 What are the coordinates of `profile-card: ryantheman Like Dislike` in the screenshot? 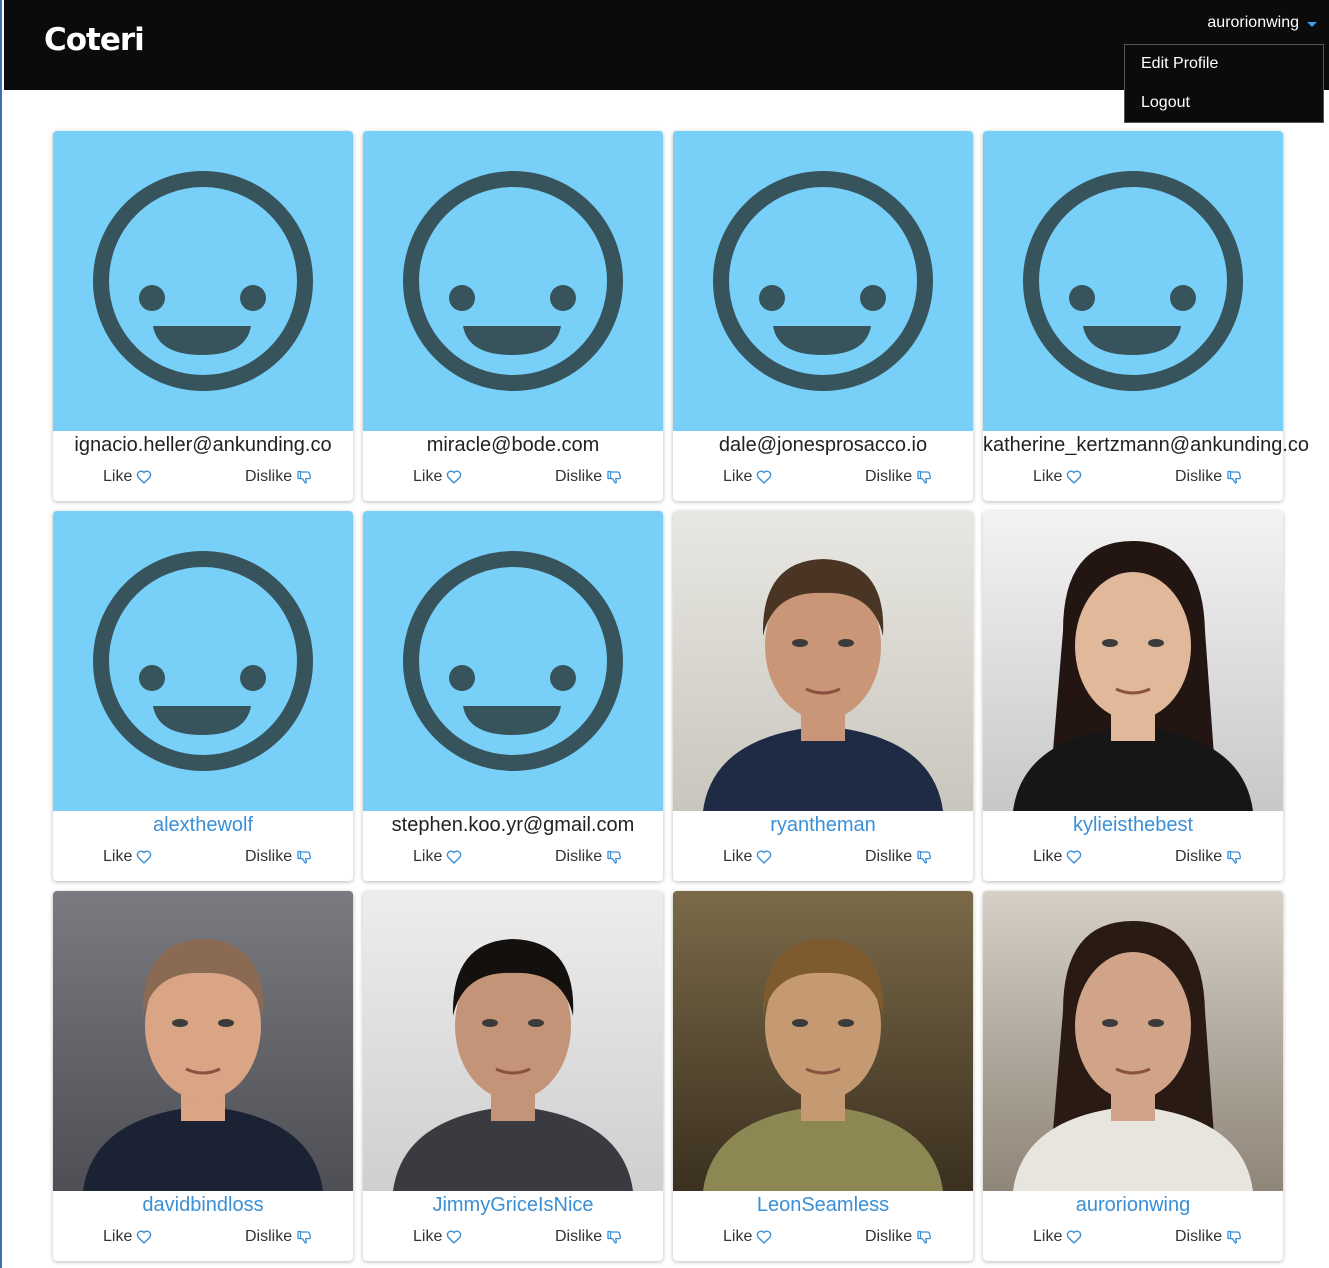 It's located at (823, 696).